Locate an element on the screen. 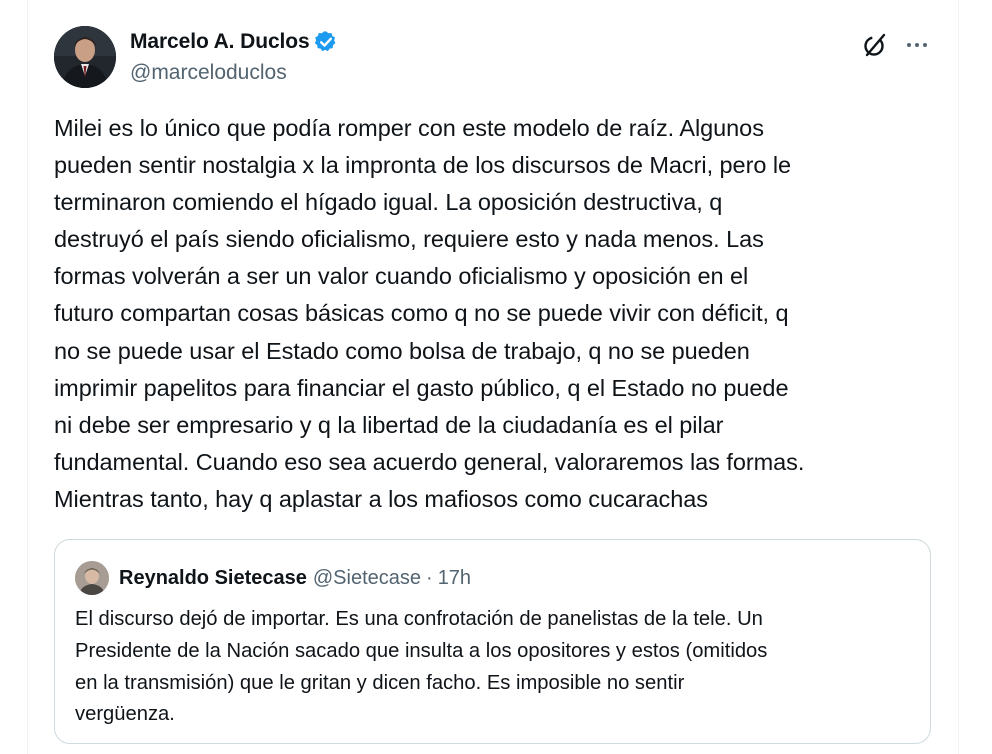 This screenshot has height=754, width=992. quoted-profile-photo-icon is located at coordinates (92, 578).